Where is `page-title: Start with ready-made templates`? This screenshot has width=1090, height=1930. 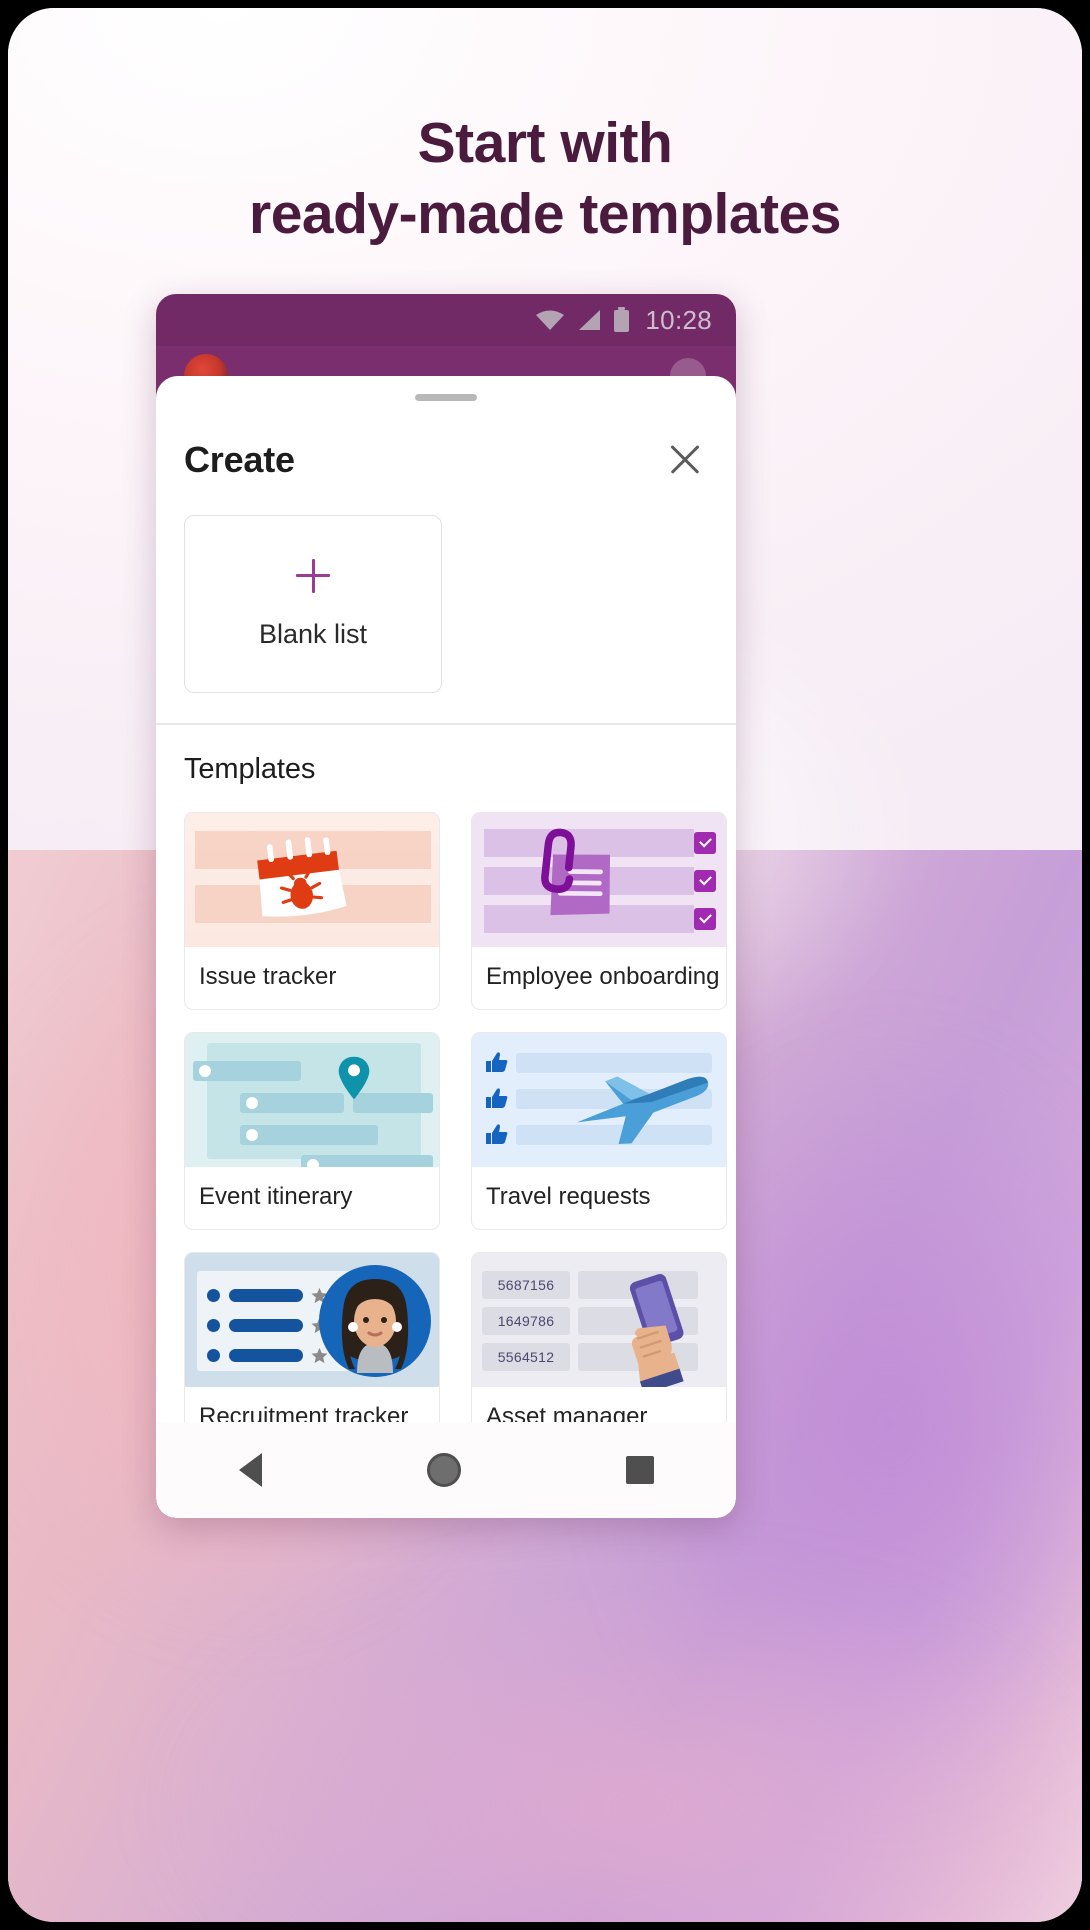
page-title: Start with ready-made templates is located at coordinates (545, 179).